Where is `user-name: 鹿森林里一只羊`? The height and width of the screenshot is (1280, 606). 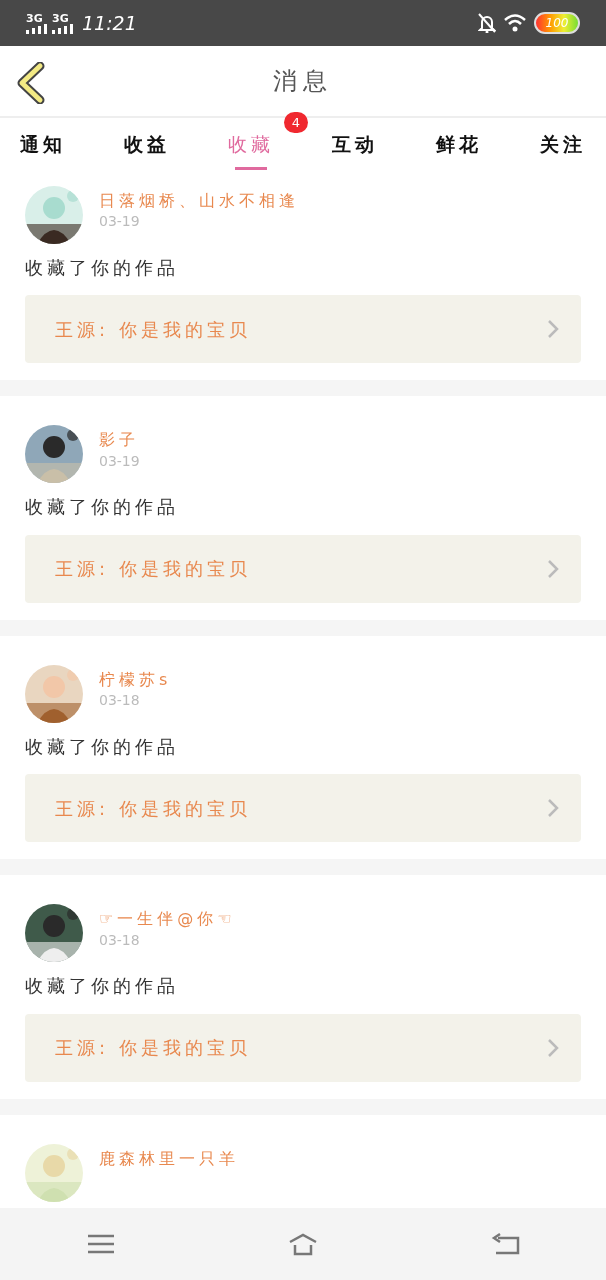
user-name: 鹿森林里一只羊 is located at coordinates (169, 1158).